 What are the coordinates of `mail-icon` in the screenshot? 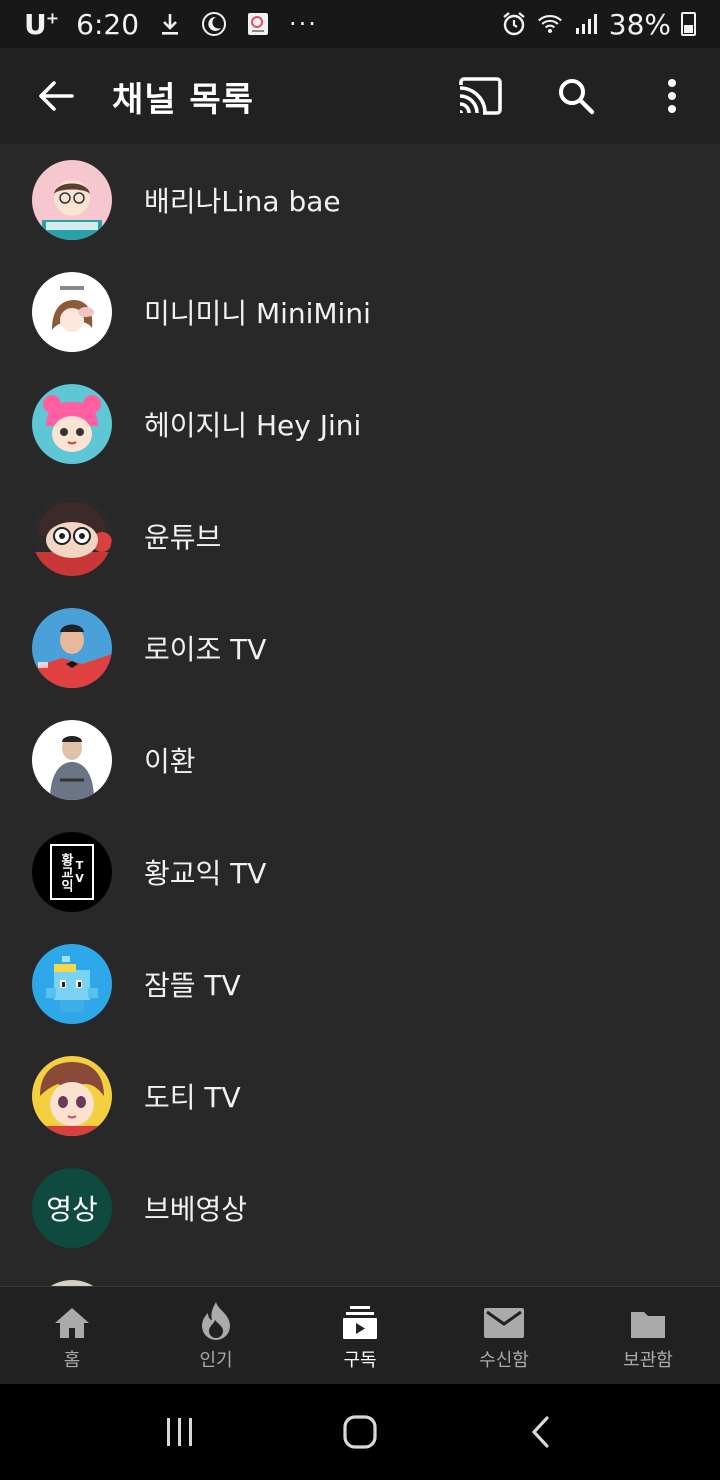 It's located at (504, 1322).